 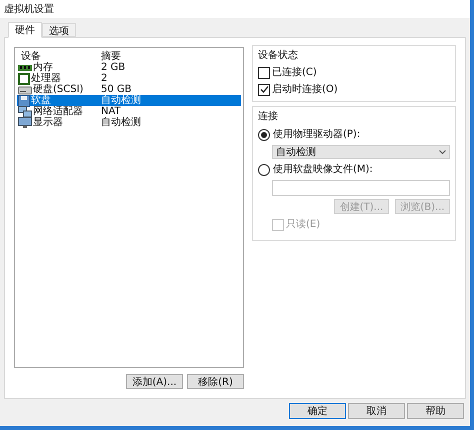 What do you see at coordinates (25, 112) in the screenshot?
I see `network-icon` at bounding box center [25, 112].